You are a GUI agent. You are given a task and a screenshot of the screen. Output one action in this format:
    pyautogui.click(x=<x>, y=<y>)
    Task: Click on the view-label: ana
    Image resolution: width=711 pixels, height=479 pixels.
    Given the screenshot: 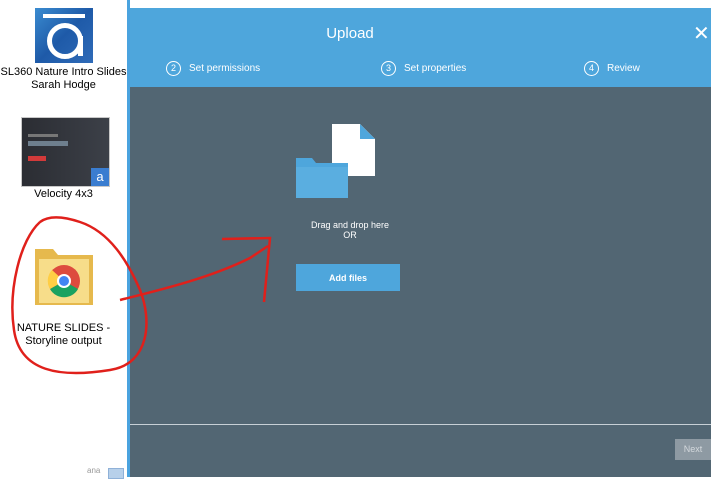 What is the action you would take?
    pyautogui.click(x=94, y=470)
    